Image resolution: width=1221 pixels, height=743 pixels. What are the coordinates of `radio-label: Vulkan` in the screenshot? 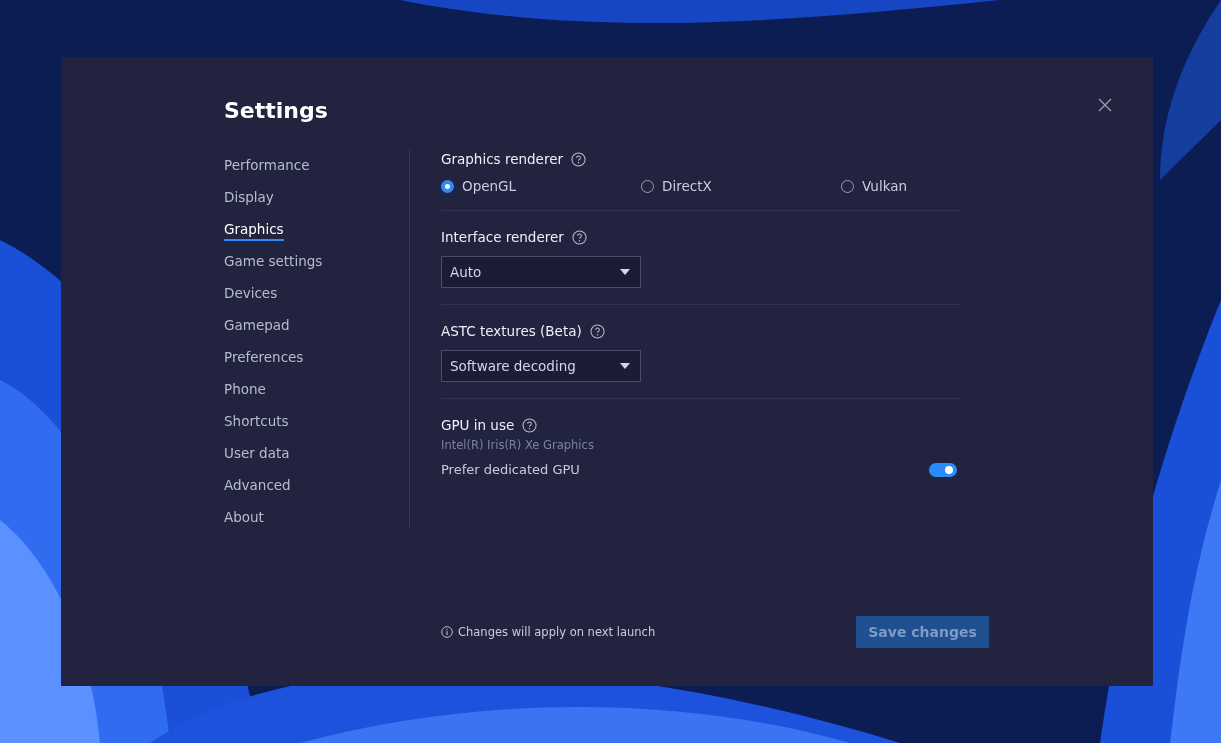 It's located at (885, 186).